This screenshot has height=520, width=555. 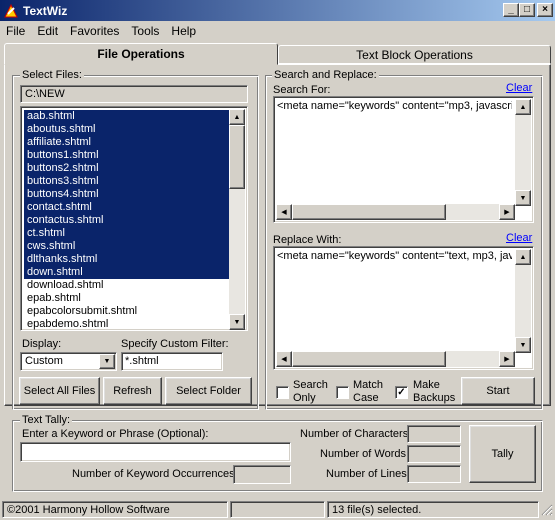 I want to click on path-text: C:\NEW, so click(x=45, y=94).